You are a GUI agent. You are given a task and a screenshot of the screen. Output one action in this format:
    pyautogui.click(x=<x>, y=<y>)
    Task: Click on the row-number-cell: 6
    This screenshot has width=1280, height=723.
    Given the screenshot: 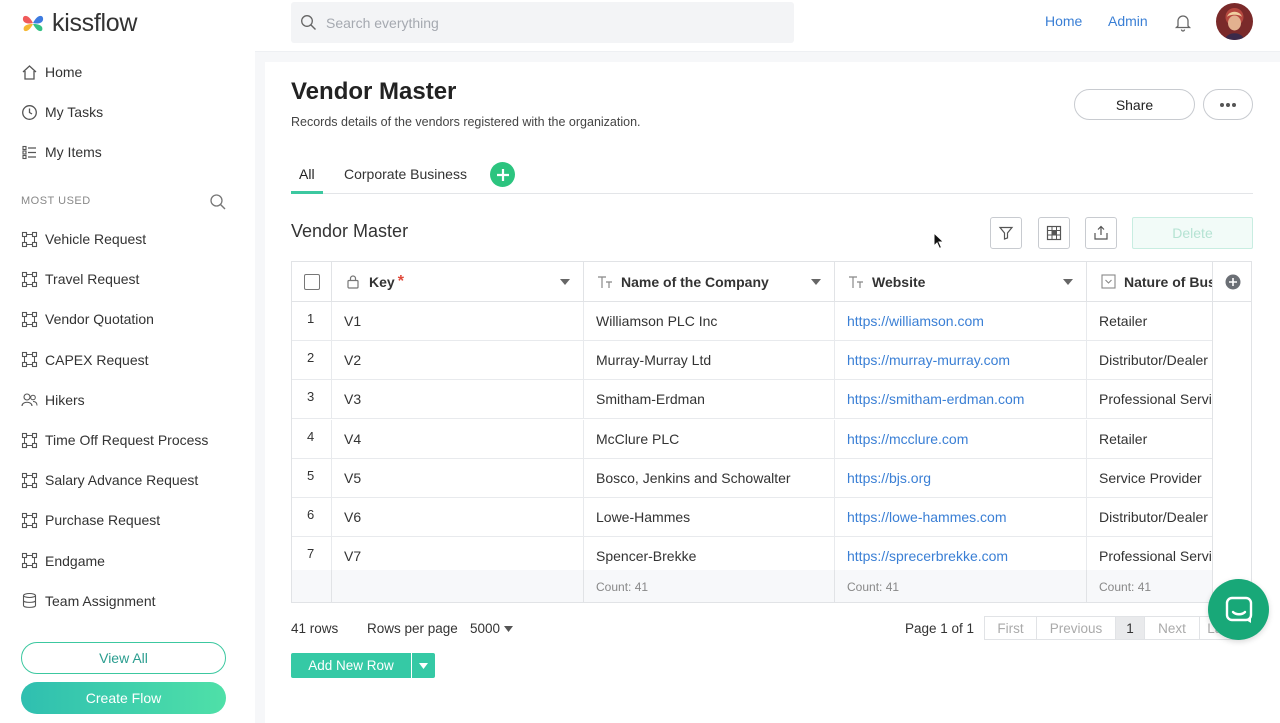 What is the action you would take?
    pyautogui.click(x=312, y=517)
    